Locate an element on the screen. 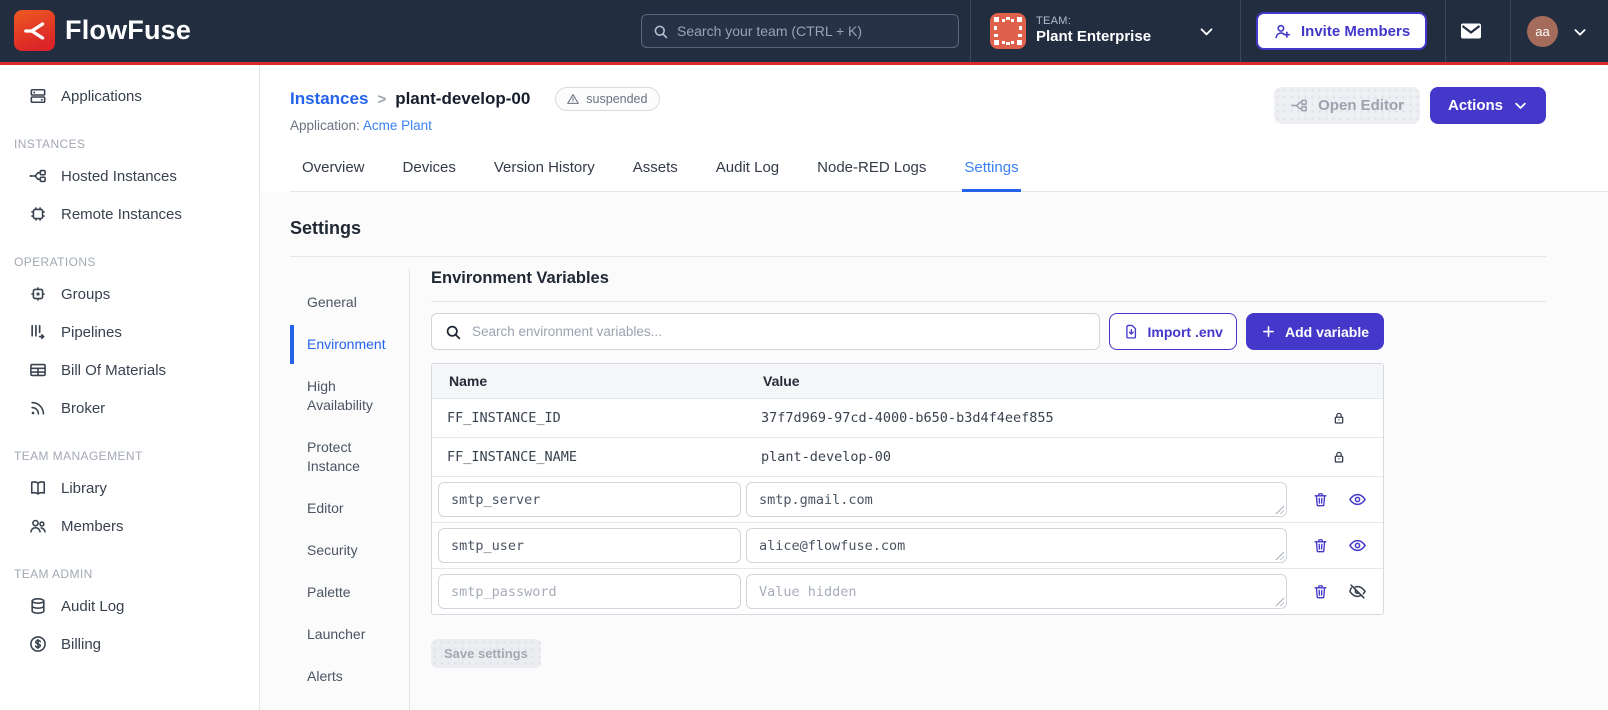  sidebar-section-team-management: TEAM MANAGEMENT is located at coordinates (78, 456).